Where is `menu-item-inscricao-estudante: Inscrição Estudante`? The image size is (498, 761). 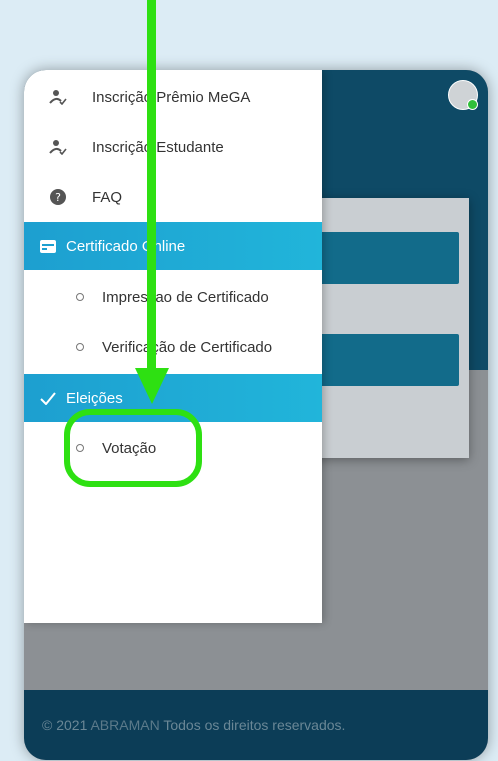
menu-item-inscricao-estudante: Inscrição Estudante is located at coordinates (173, 147).